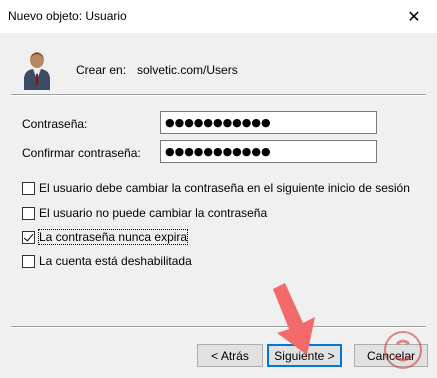 The height and width of the screenshot is (378, 437). I want to click on create-in-value: solvetic.com/Users, so click(187, 70).